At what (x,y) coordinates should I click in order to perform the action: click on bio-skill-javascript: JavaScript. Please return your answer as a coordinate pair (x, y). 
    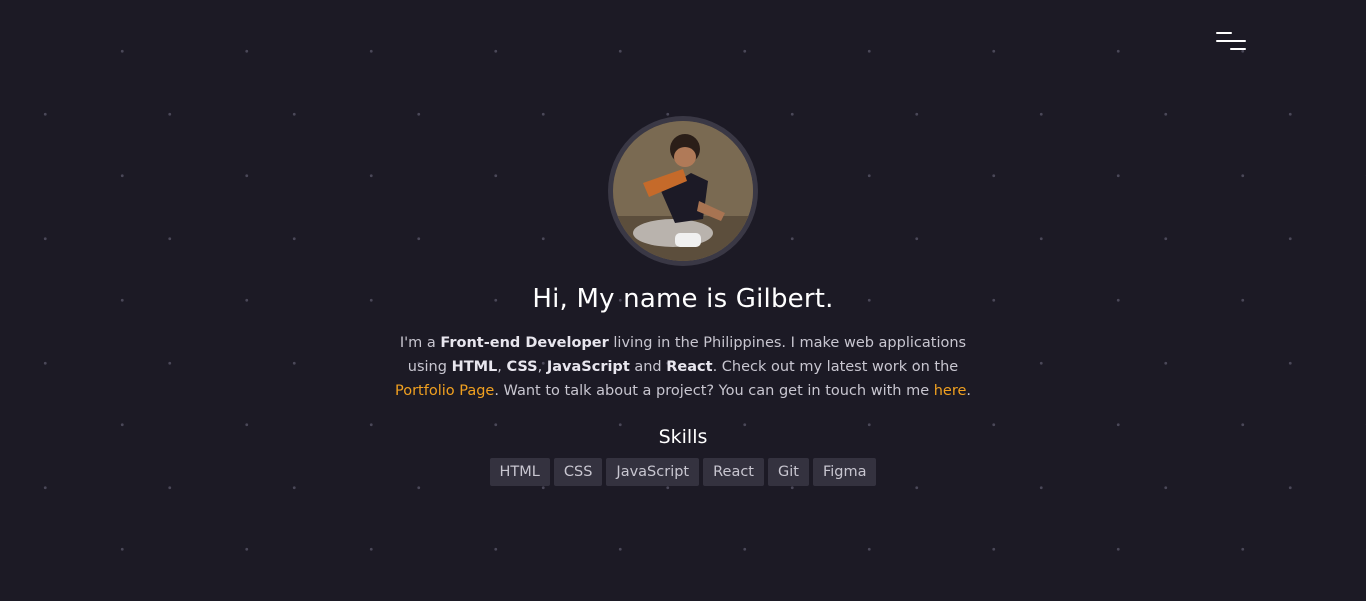
    Looking at the image, I should click on (588, 367).